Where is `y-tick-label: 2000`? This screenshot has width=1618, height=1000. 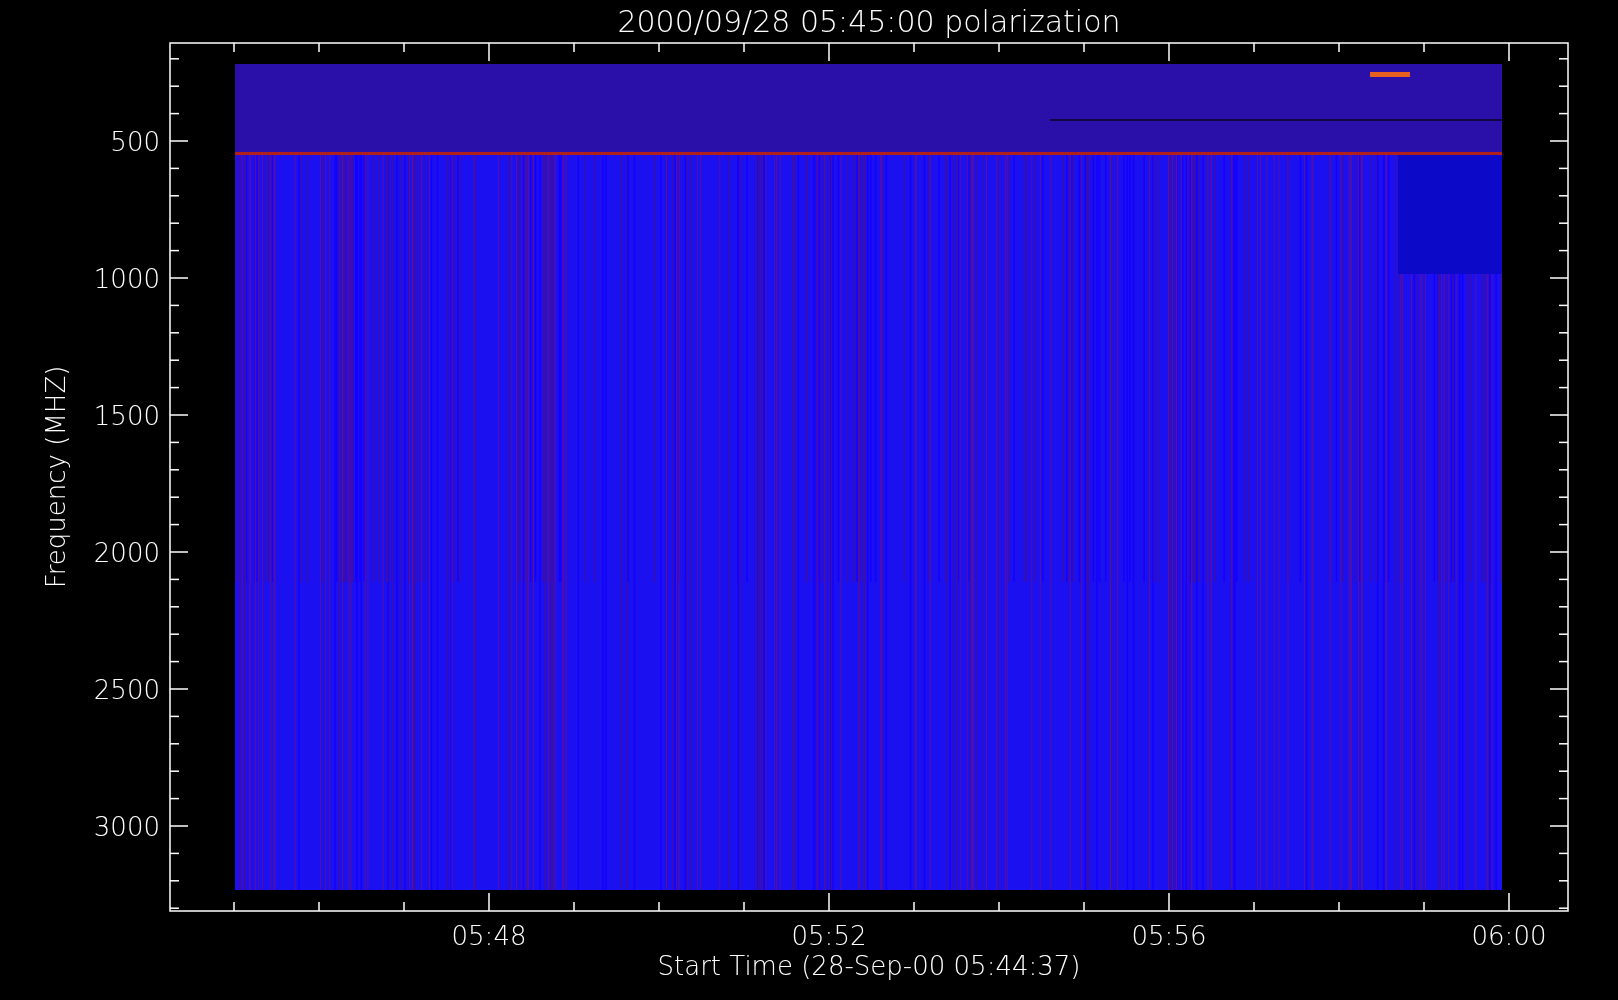
y-tick-label: 2000 is located at coordinates (126, 553).